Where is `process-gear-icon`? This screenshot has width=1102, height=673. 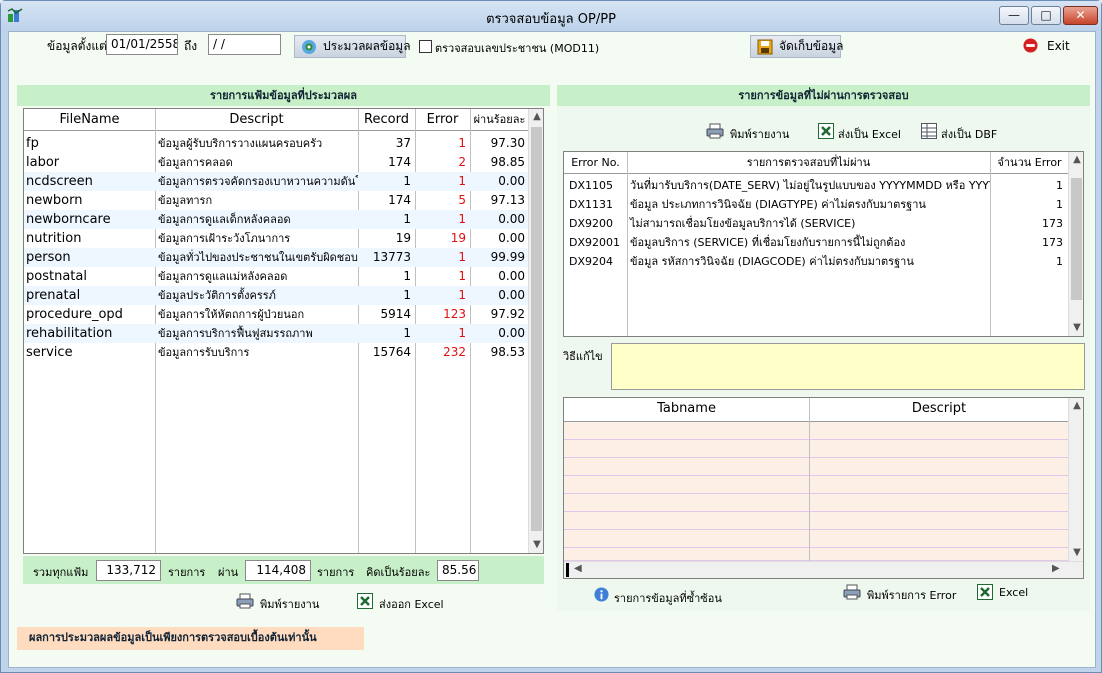
process-gear-icon is located at coordinates (309, 47).